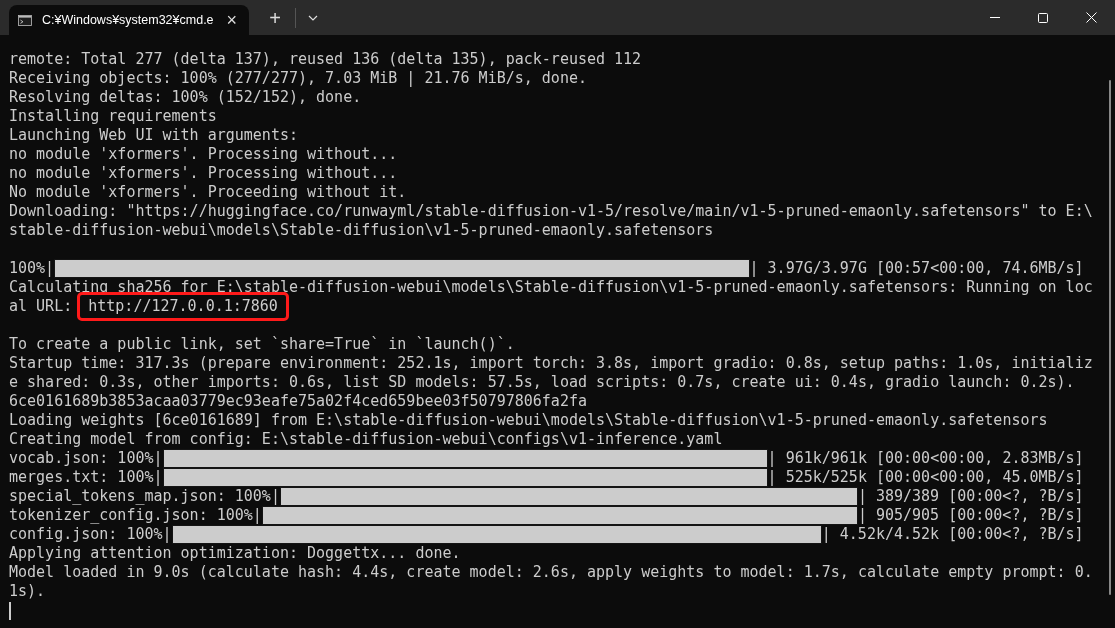  I want to click on terminal-line: Applying attention optimization: Doggettx... done., so click(235, 553).